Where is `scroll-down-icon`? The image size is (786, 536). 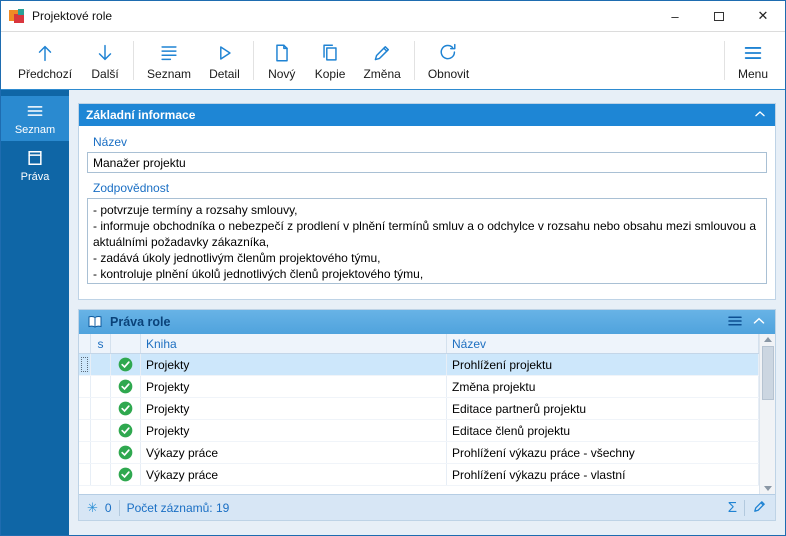 scroll-down-icon is located at coordinates (767, 488).